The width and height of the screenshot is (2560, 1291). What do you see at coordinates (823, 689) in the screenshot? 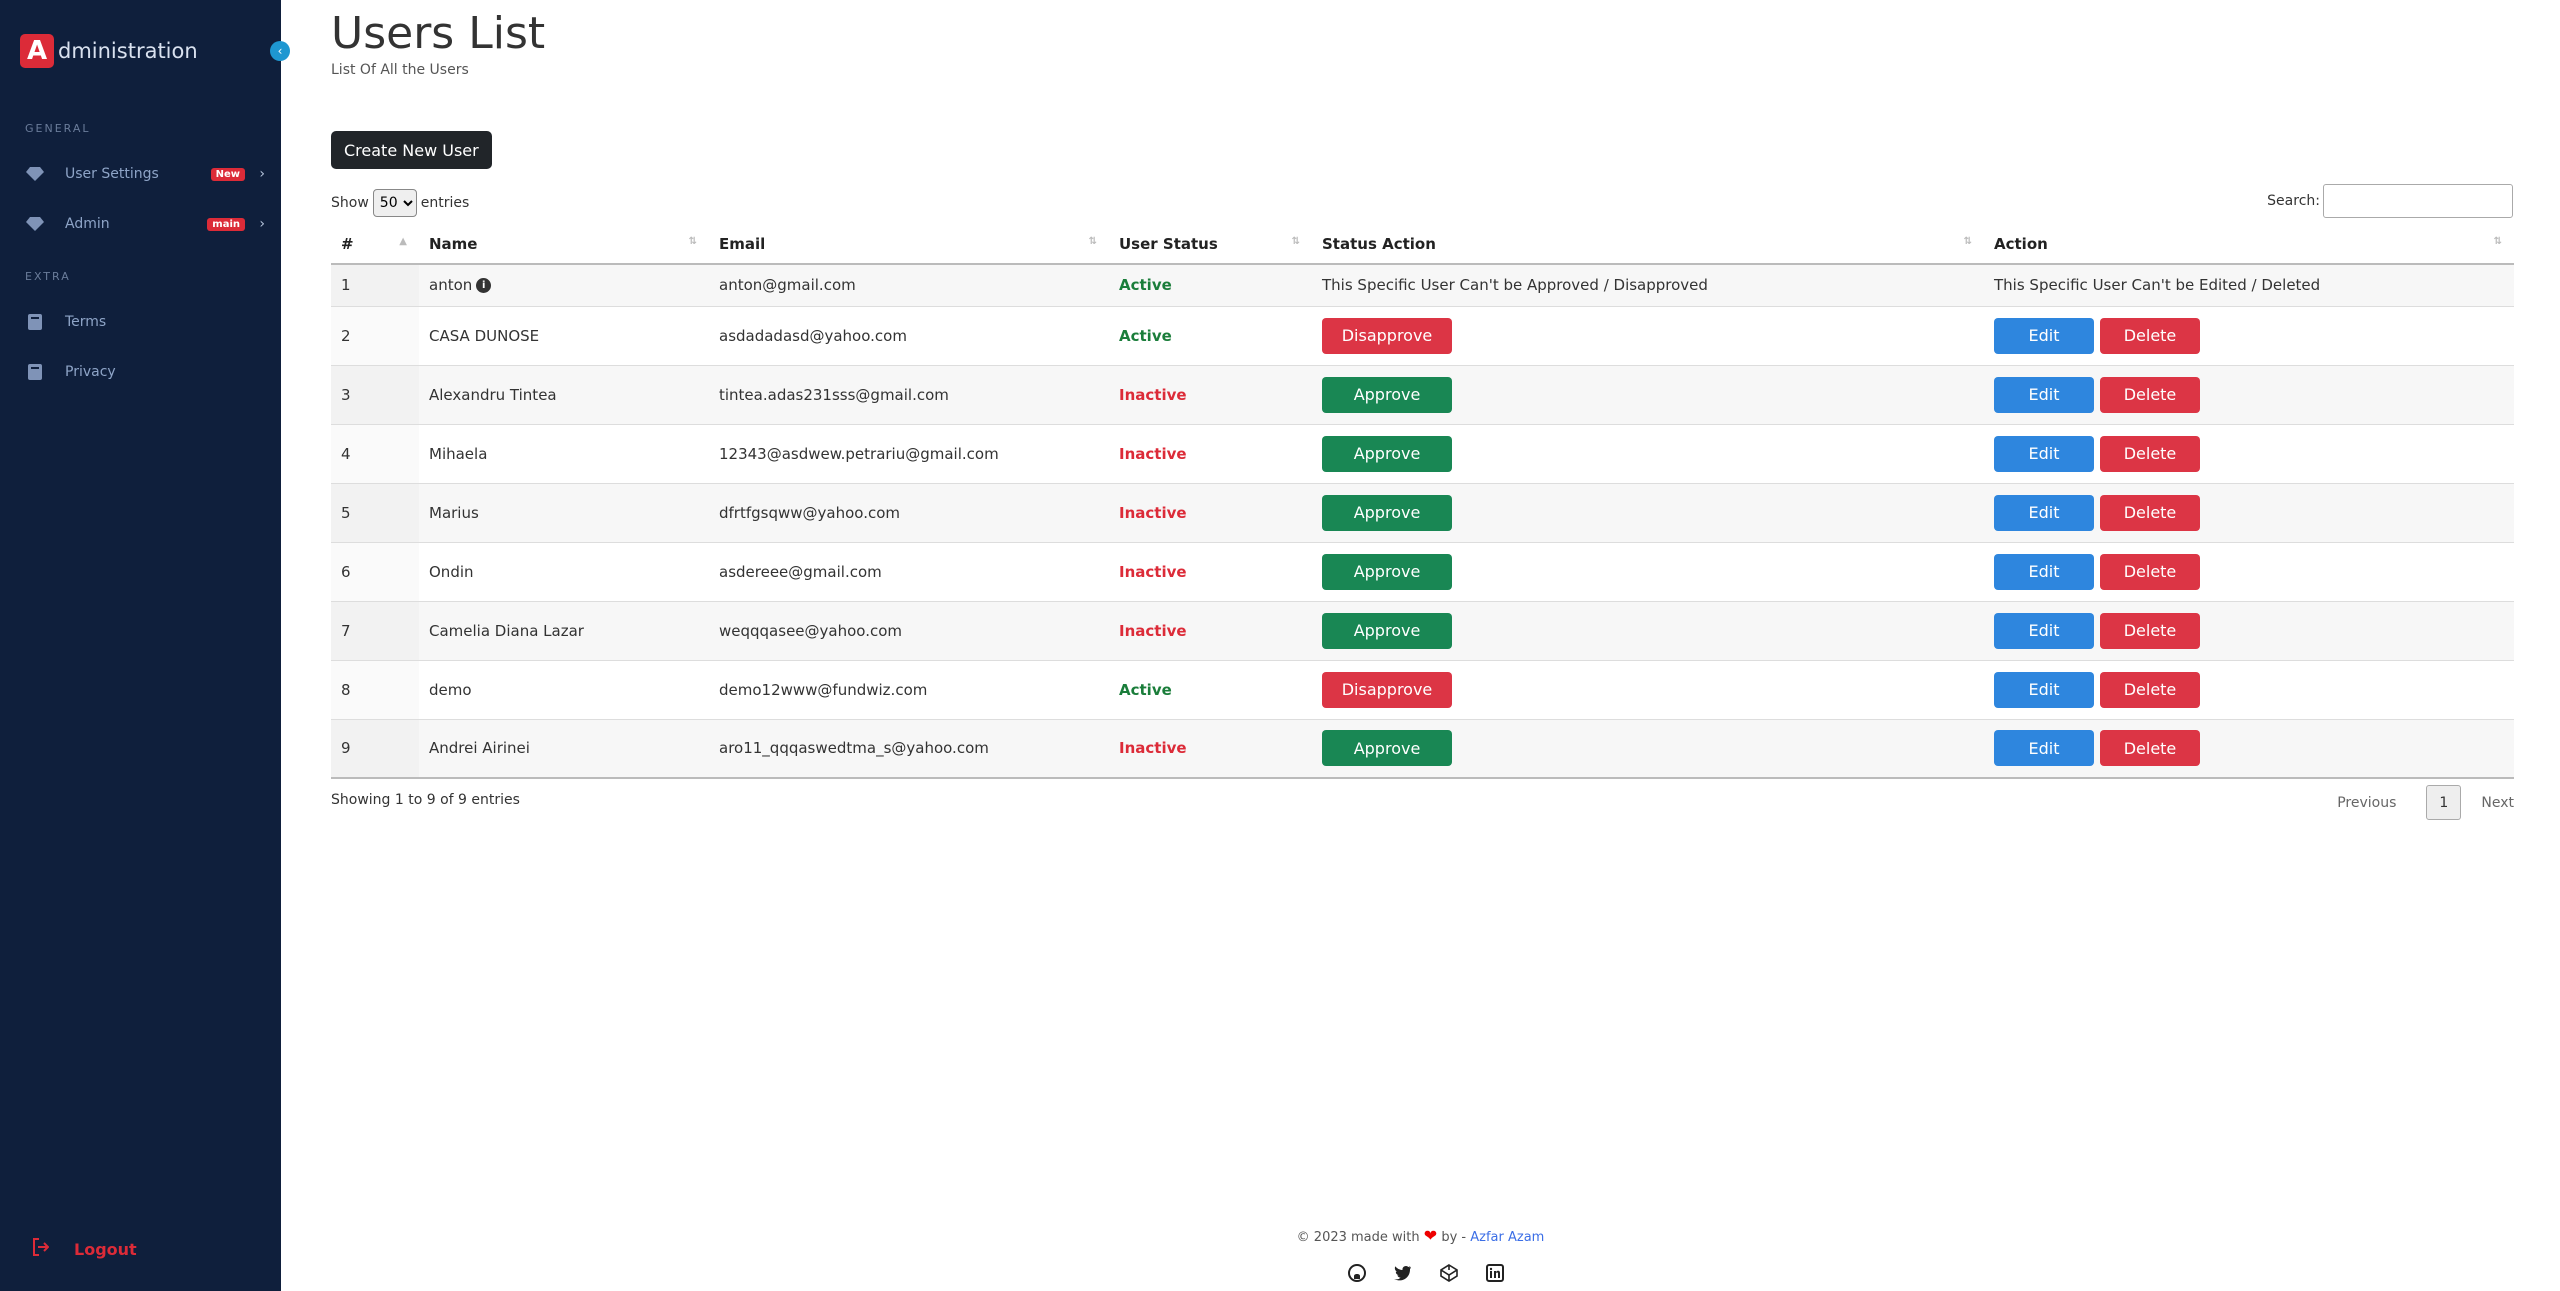
I see `cell-email: demo12www@fundwiz.com` at bounding box center [823, 689].